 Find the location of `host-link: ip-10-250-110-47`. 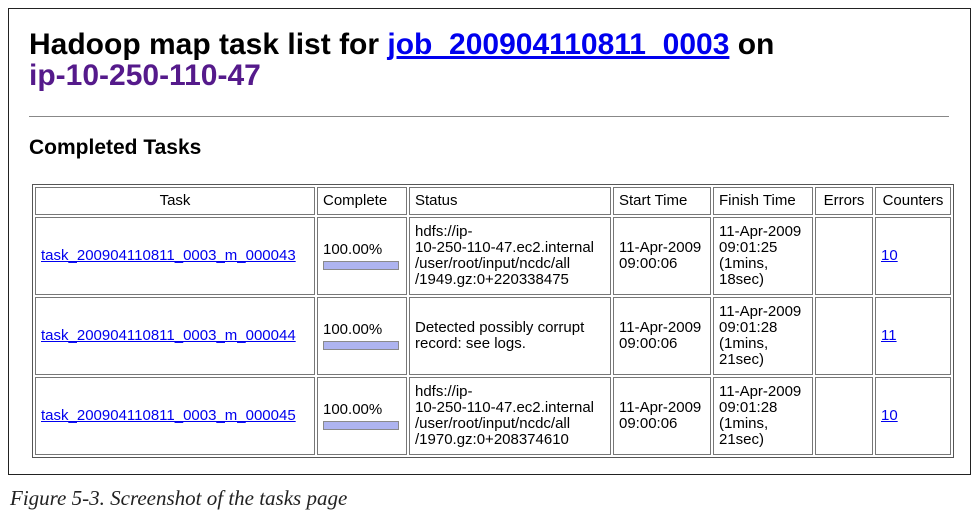

host-link: ip-10-250-110-47 is located at coordinates (145, 75).